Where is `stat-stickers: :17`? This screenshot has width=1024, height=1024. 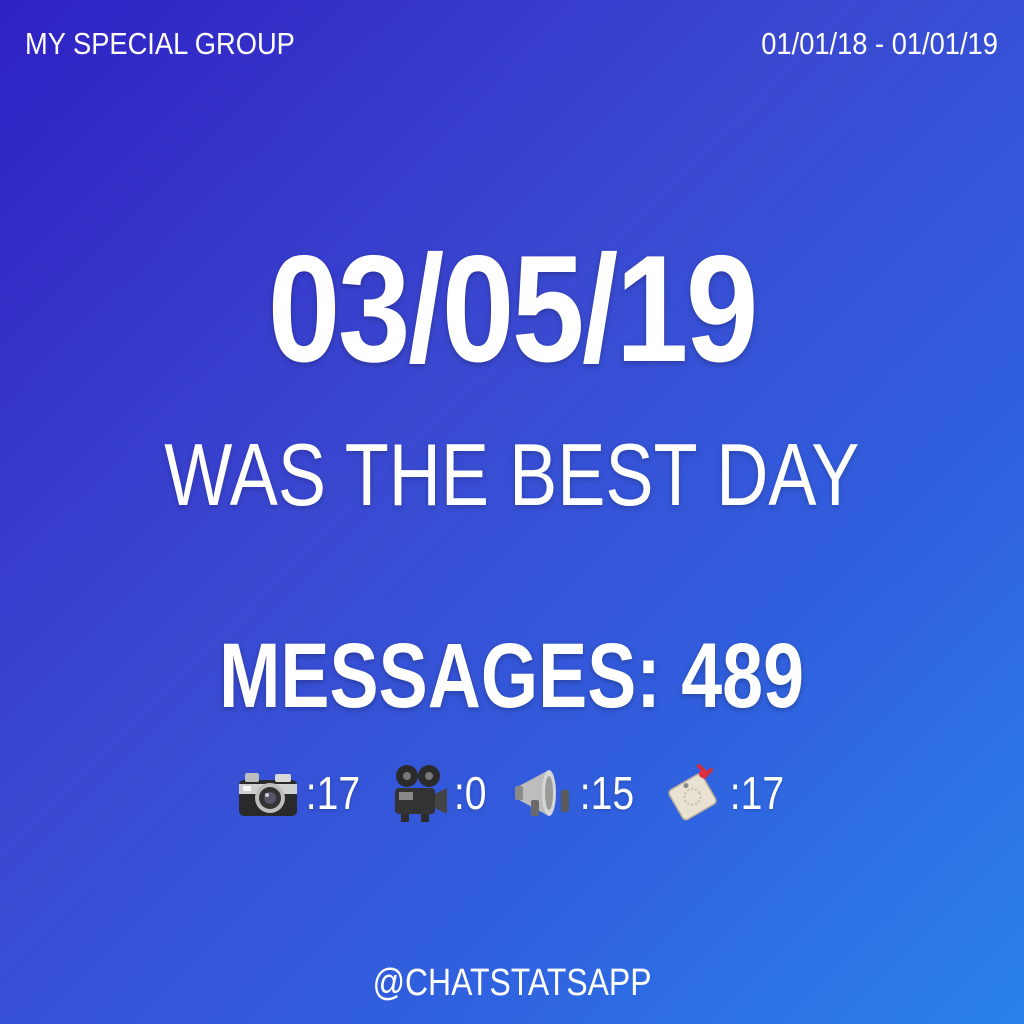 stat-stickers: :17 is located at coordinates (724, 793).